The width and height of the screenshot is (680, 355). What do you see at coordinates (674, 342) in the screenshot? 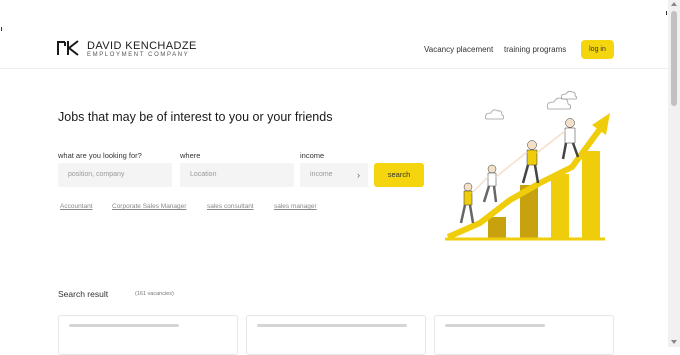
I see `scroll-down-icon` at bounding box center [674, 342].